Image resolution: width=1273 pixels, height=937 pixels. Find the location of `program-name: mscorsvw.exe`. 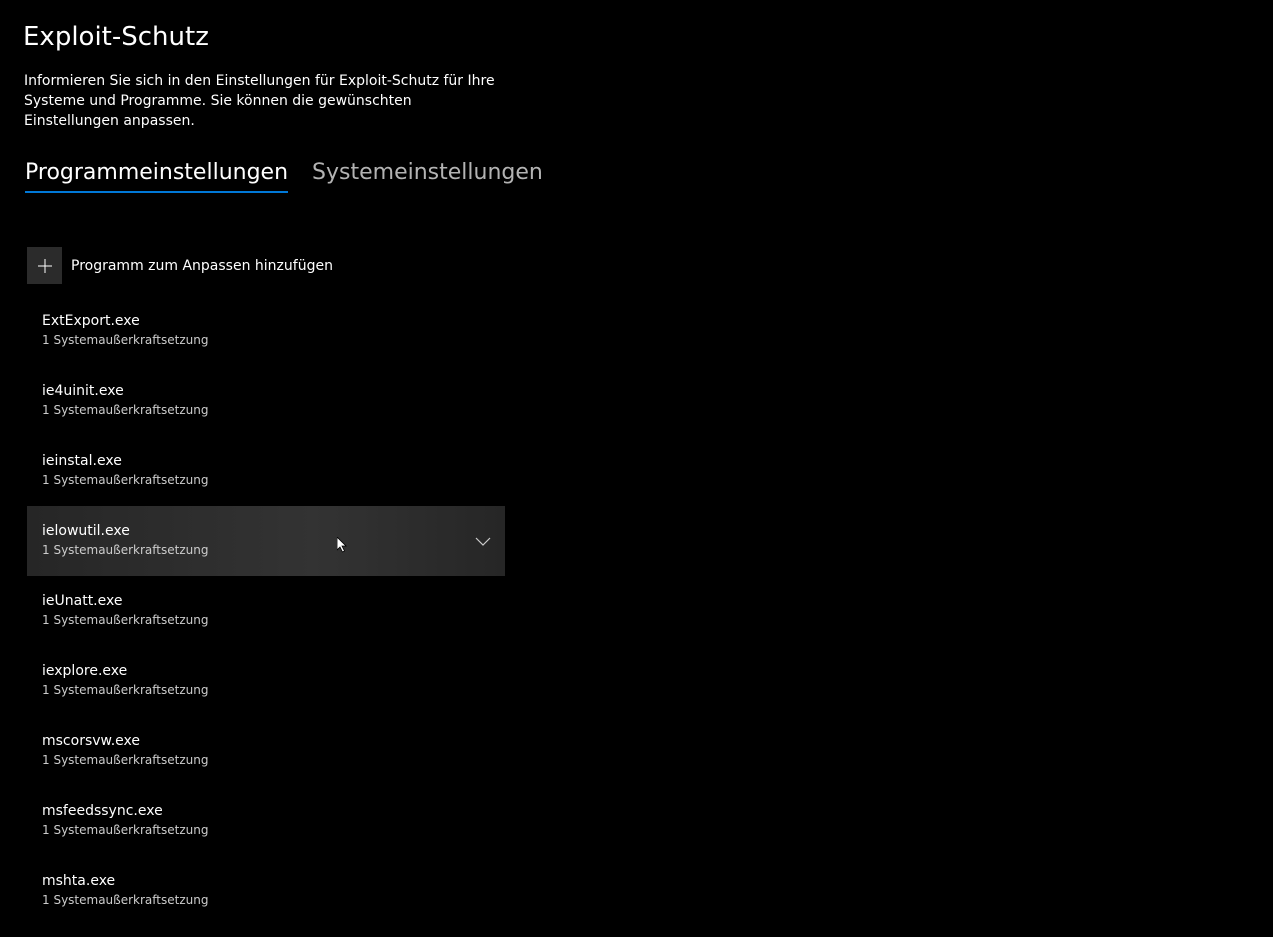

program-name: mscorsvw.exe is located at coordinates (91, 741).